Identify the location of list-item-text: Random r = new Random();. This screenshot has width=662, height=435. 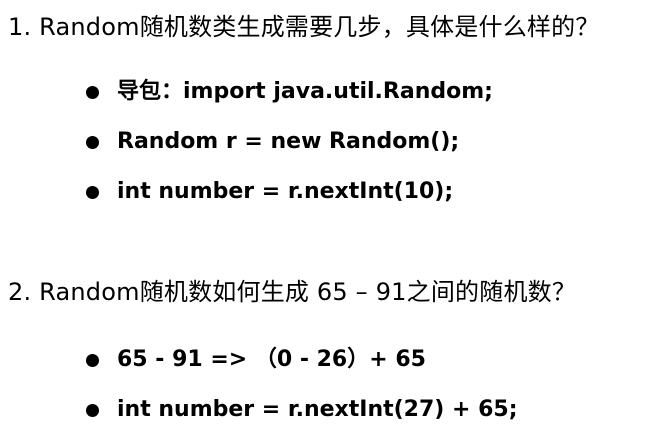
(288, 141).